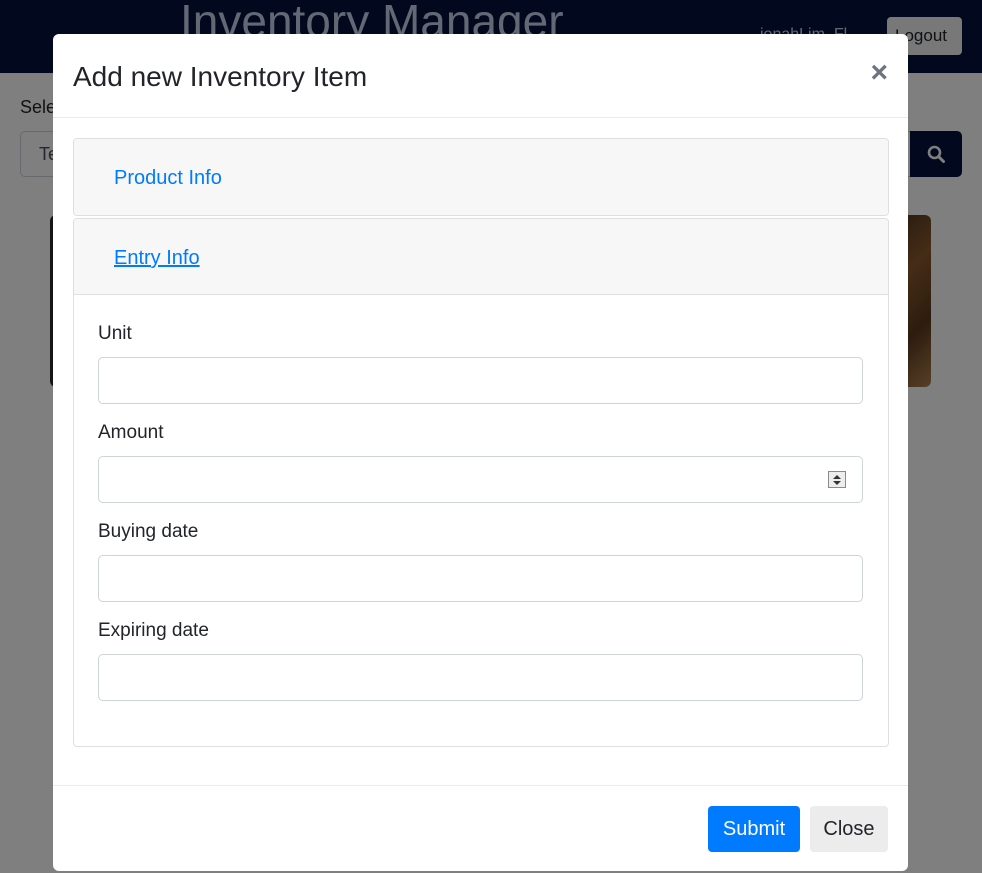 The width and height of the screenshot is (982, 873). What do you see at coordinates (837, 477) in the screenshot?
I see `spinner-up-icon` at bounding box center [837, 477].